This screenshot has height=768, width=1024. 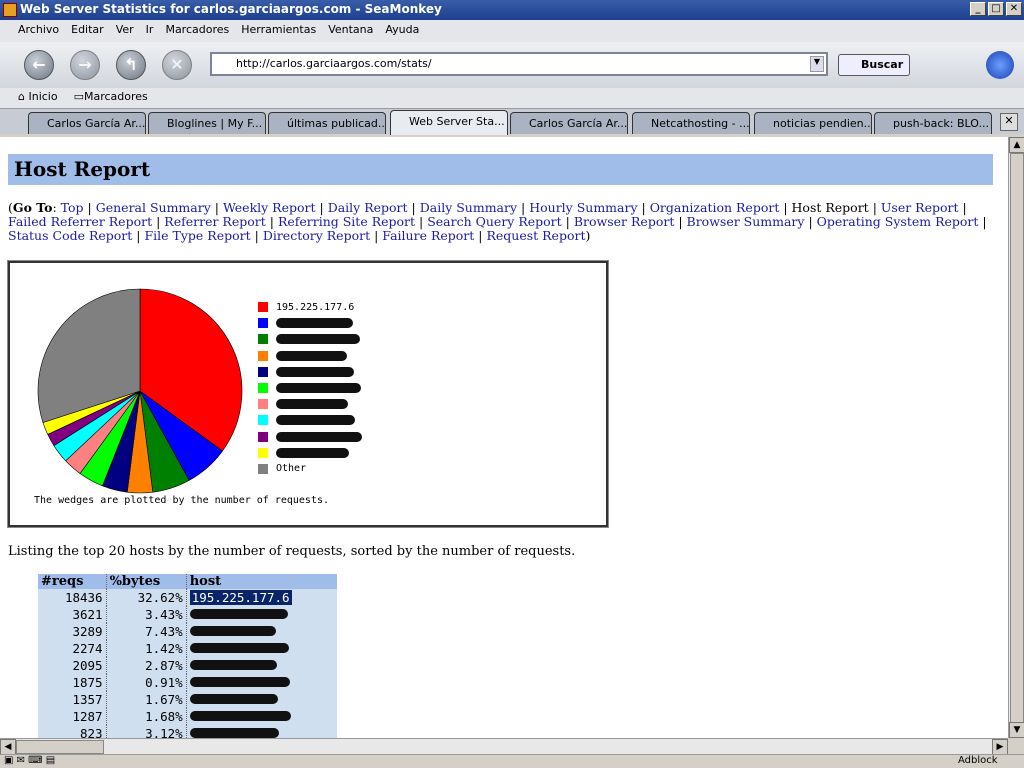 What do you see at coordinates (494, 221) in the screenshot?
I see `goto-link: Search Query Report` at bounding box center [494, 221].